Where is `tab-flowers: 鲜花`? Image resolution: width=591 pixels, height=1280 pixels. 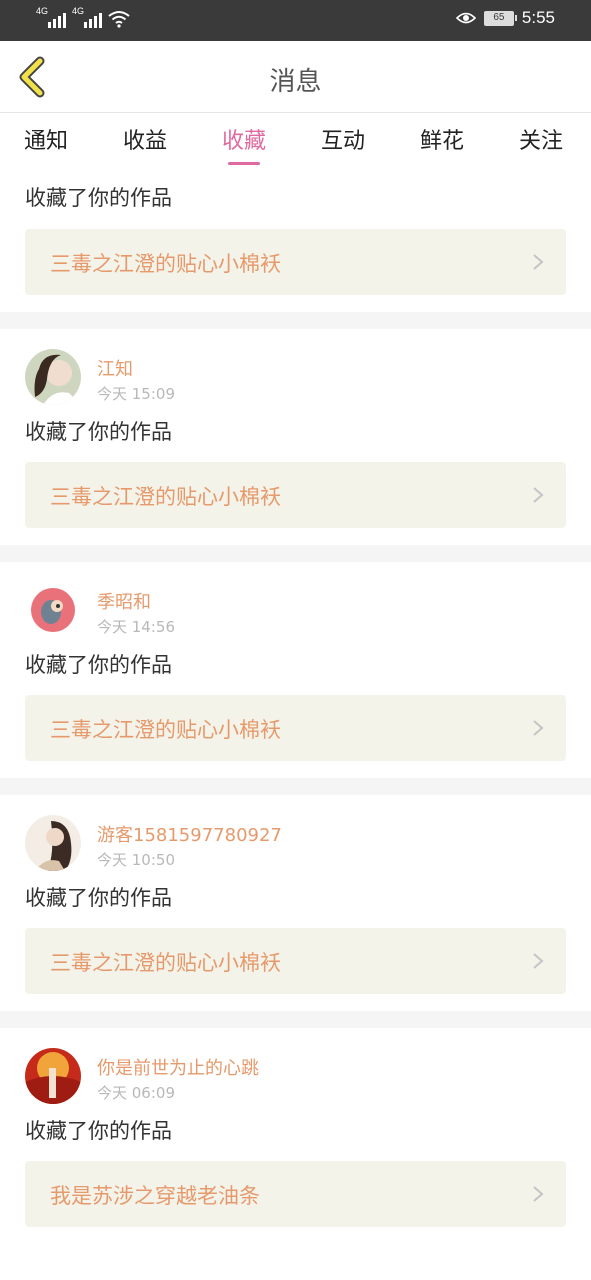
tab-flowers: 鲜花 is located at coordinates (442, 139).